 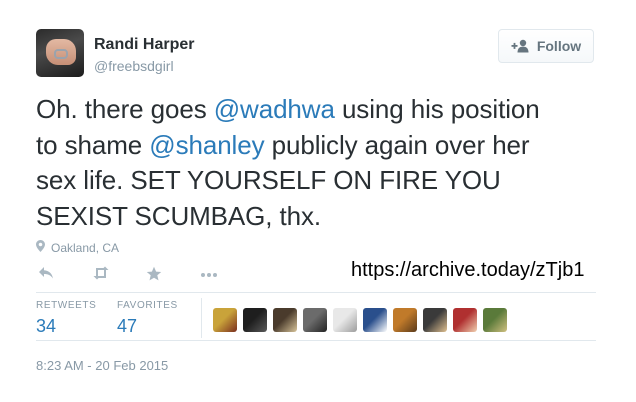 What do you see at coordinates (46, 274) in the screenshot?
I see `reply-icon` at bounding box center [46, 274].